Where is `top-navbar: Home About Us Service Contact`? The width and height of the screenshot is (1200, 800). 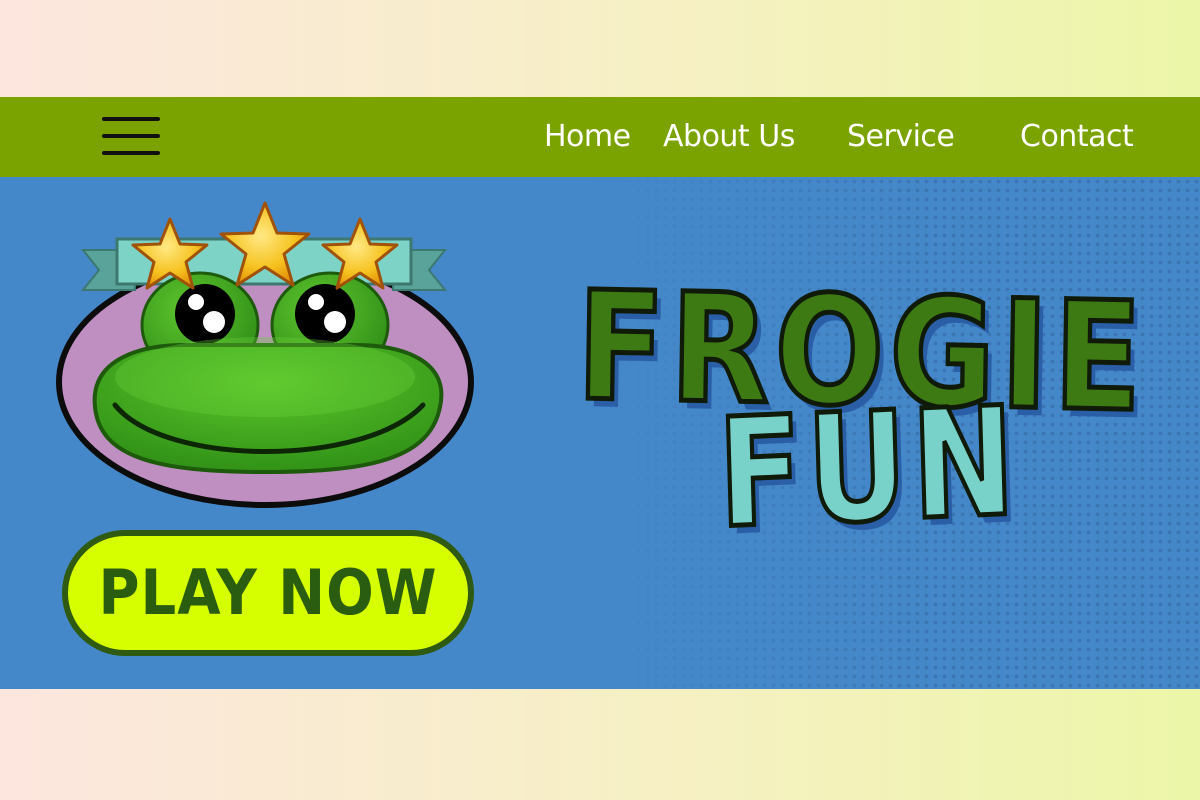 top-navbar: Home About Us Service Contact is located at coordinates (600, 137).